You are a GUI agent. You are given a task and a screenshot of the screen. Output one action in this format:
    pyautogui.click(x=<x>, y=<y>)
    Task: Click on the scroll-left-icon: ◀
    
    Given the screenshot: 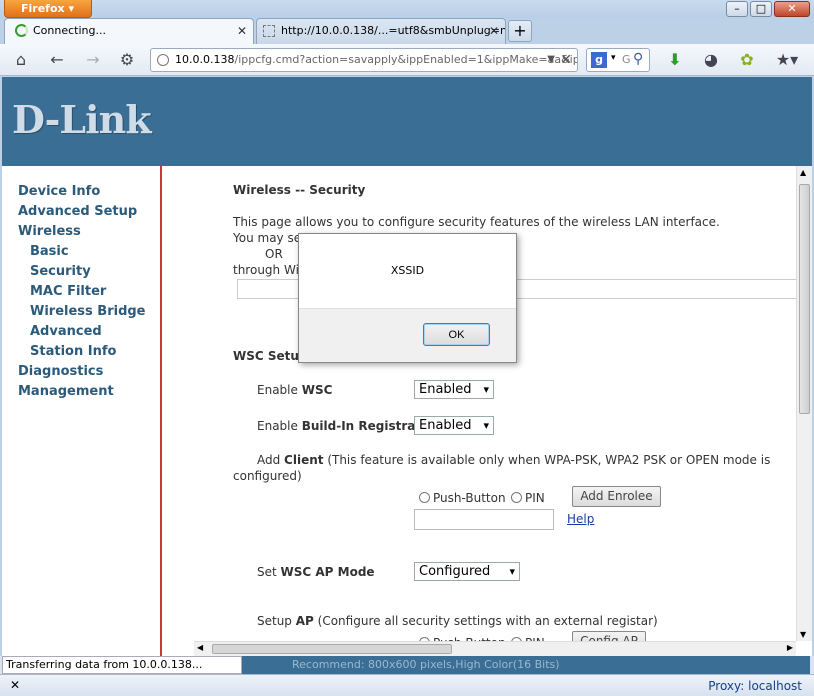 What is the action you would take?
    pyautogui.click(x=200, y=647)
    